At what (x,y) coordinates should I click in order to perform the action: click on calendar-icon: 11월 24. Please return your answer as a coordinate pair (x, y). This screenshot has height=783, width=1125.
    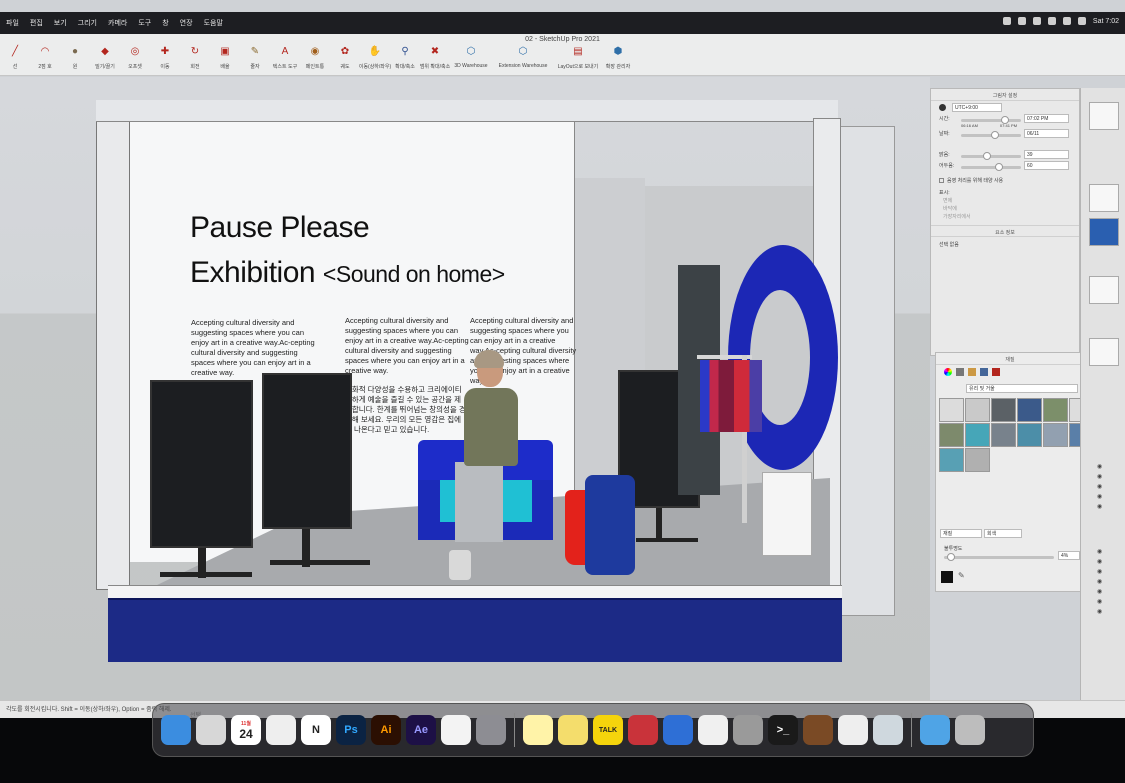
    Looking at the image, I should click on (246, 730).